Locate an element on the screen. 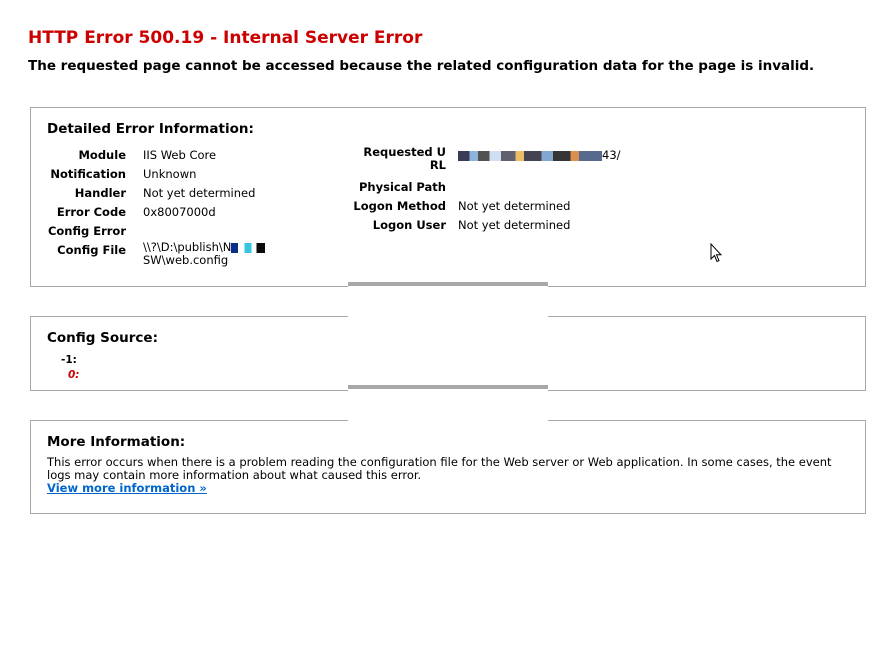  detail-row-physical-path: Physical Path is located at coordinates (501, 187).